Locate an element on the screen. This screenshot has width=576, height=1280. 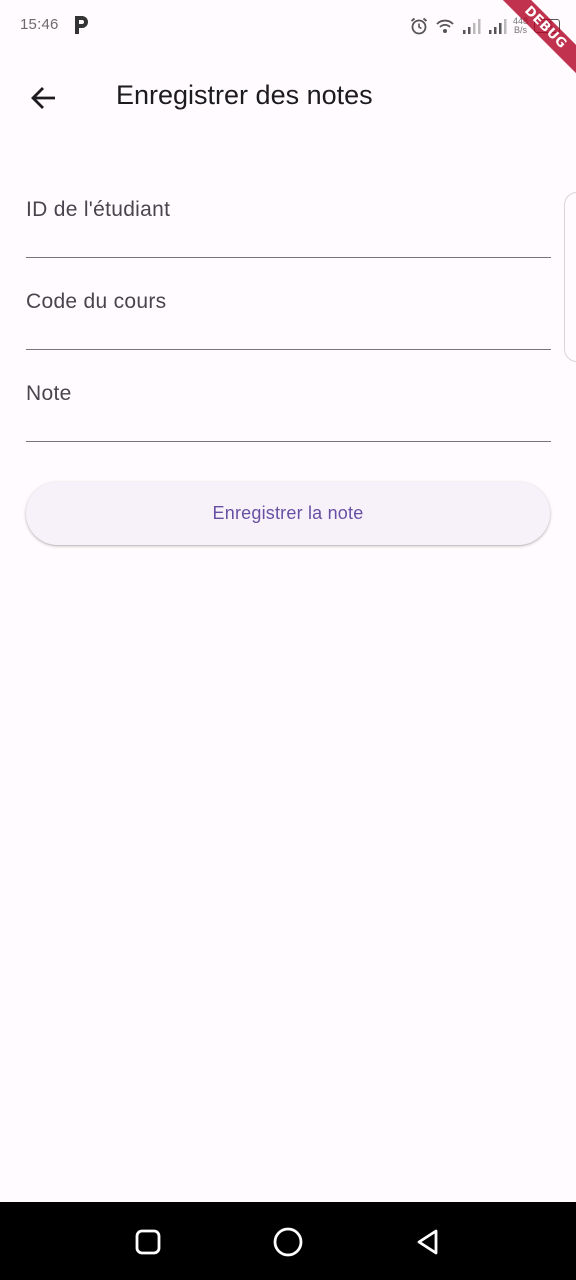
home-button is located at coordinates (288, 1242).